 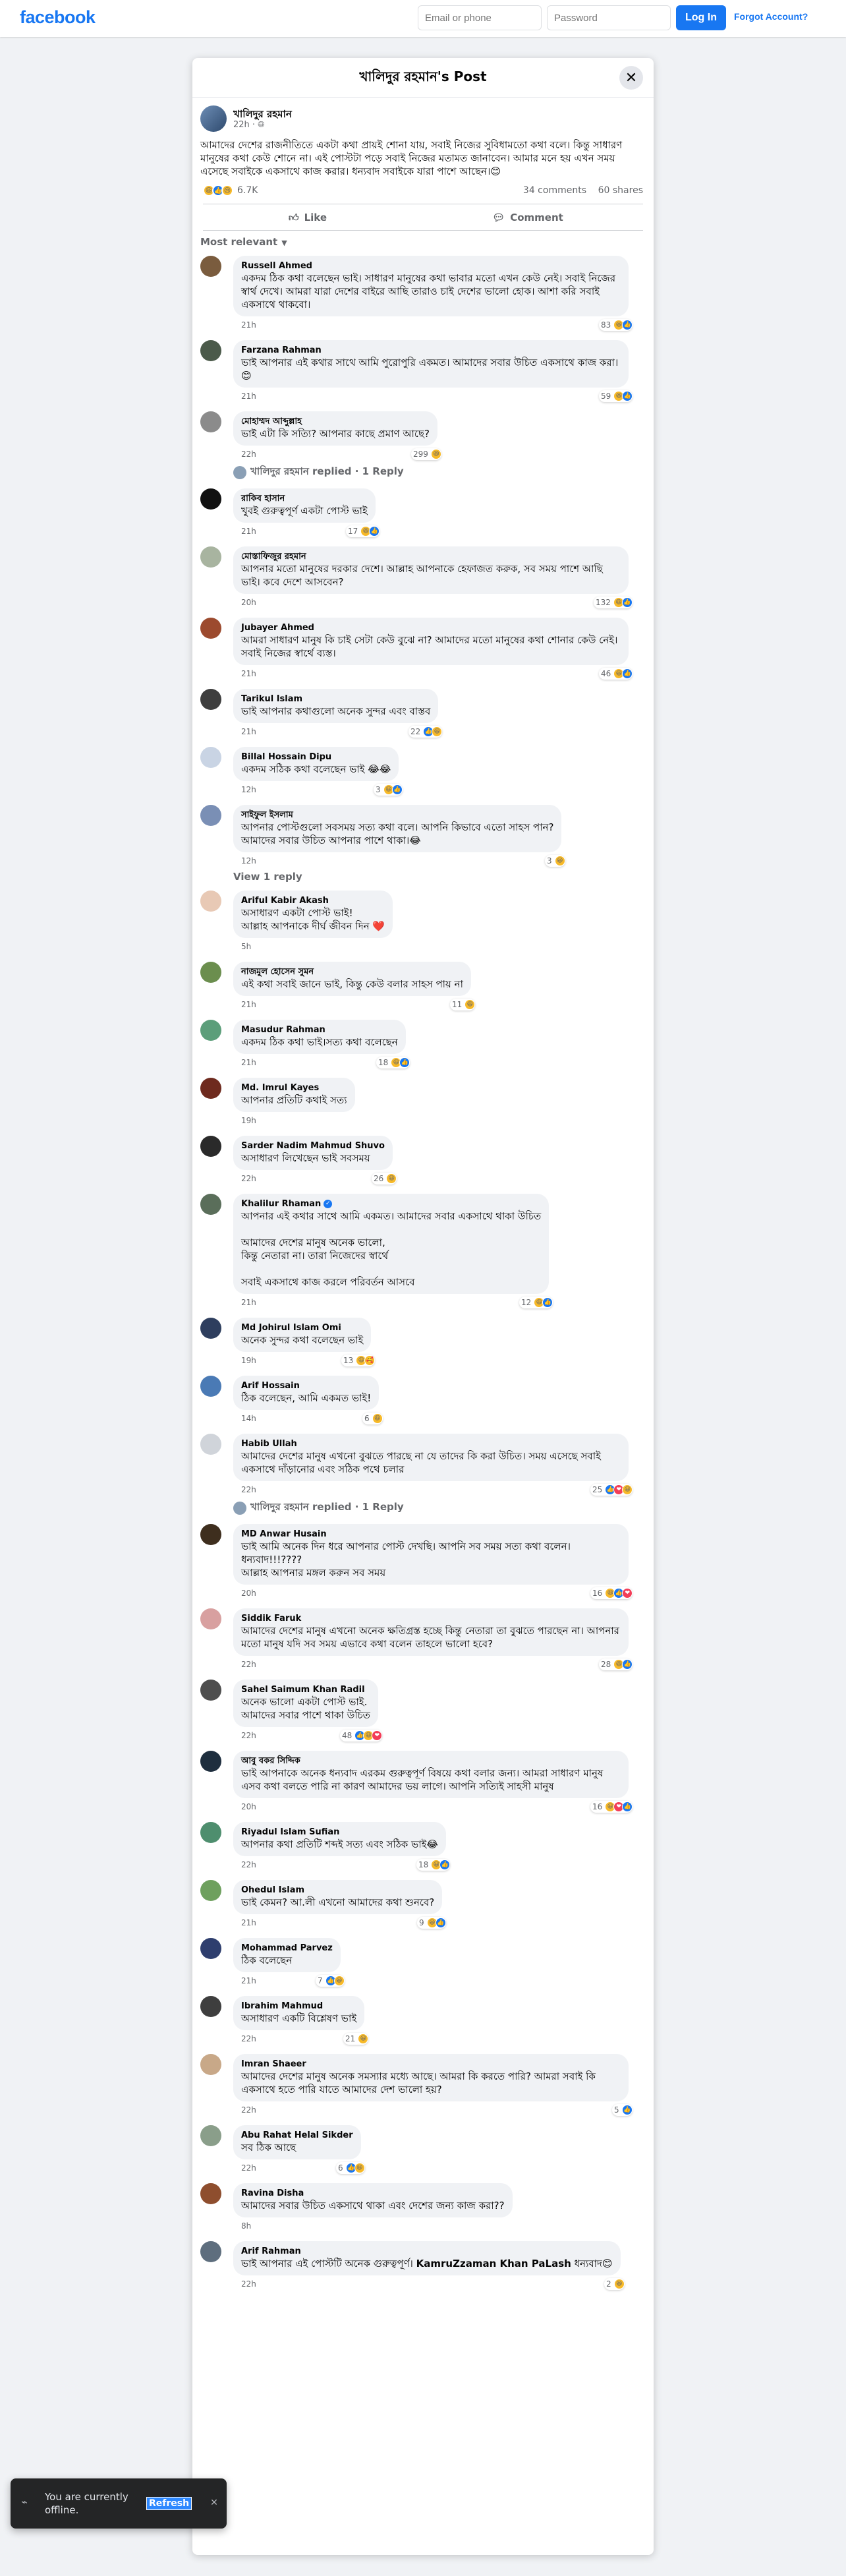 What do you see at coordinates (616, 325) in the screenshot?
I see `comment-reactions: 83 😆 👍` at bounding box center [616, 325].